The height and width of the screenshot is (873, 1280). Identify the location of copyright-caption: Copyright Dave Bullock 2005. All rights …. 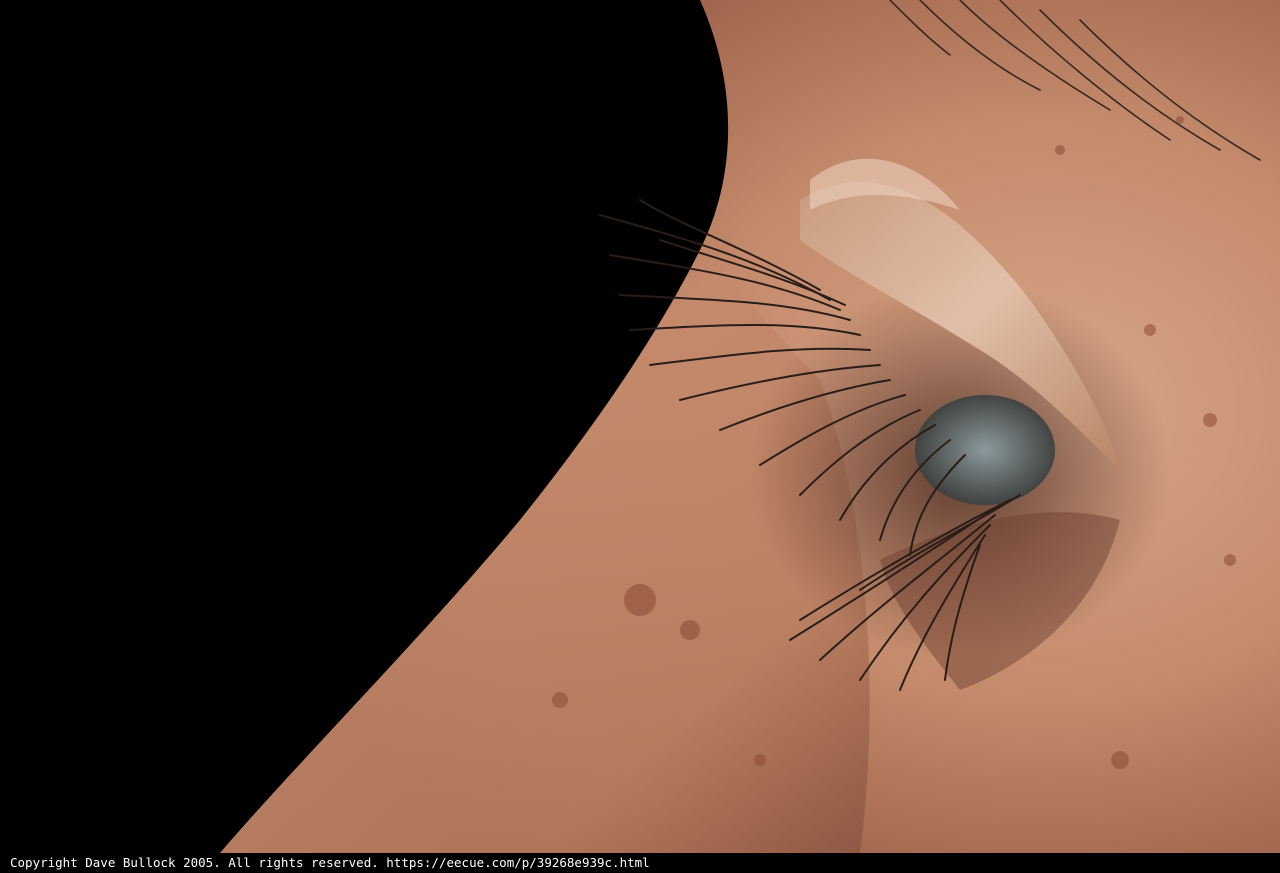
(640, 863).